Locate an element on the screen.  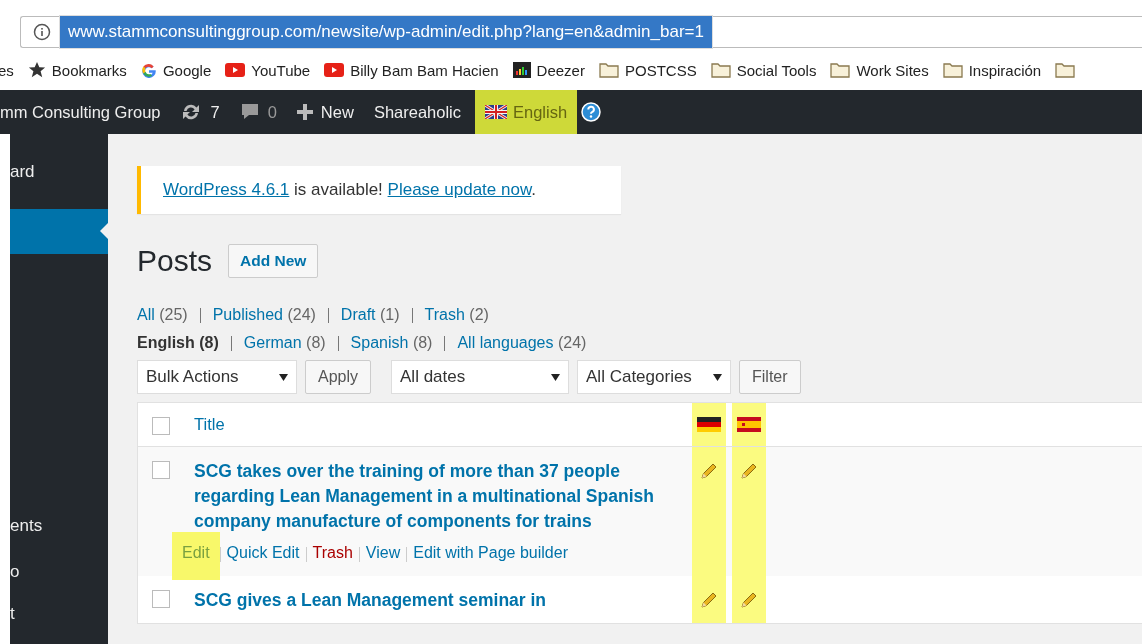
star-icon is located at coordinates (36, 70).